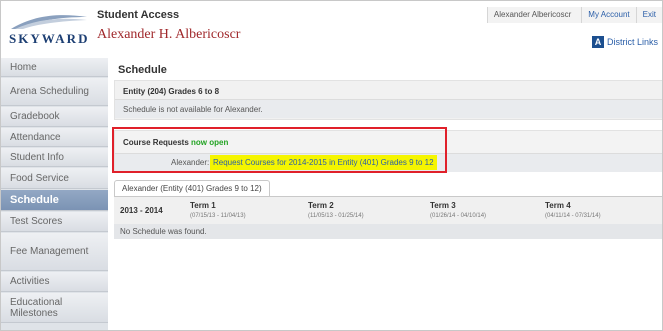 This screenshot has width=663, height=331. Describe the element at coordinates (49, 38) in the screenshot. I see `logo-text: SKYWARD` at that location.